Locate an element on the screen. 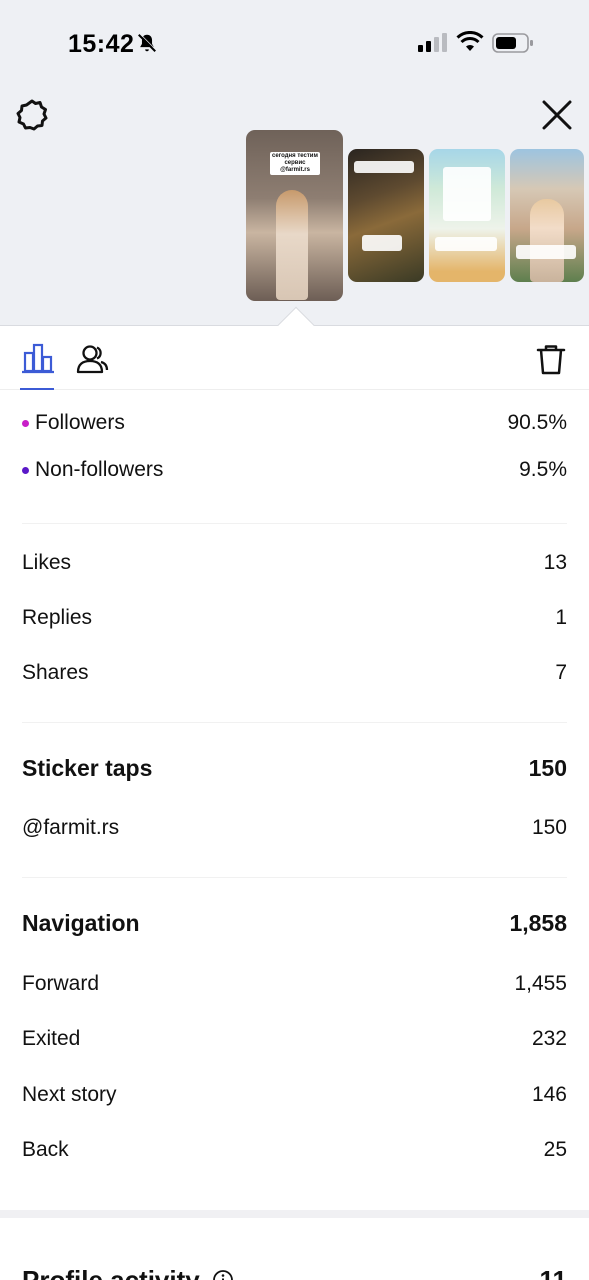  navigation-row-next-story: Next story 146 is located at coordinates (294, 1095).